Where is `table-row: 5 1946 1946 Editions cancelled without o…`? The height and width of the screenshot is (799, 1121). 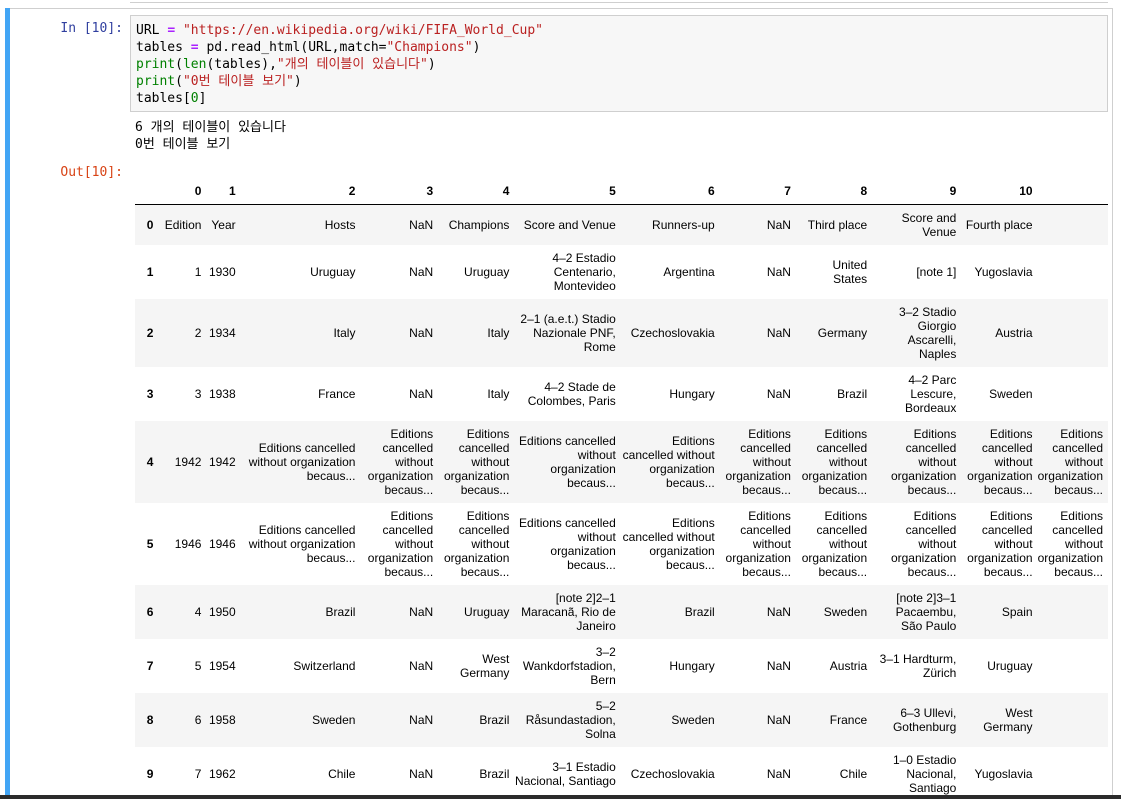
table-row: 5 1946 1946 Editions cancelled without o… is located at coordinates (621, 544).